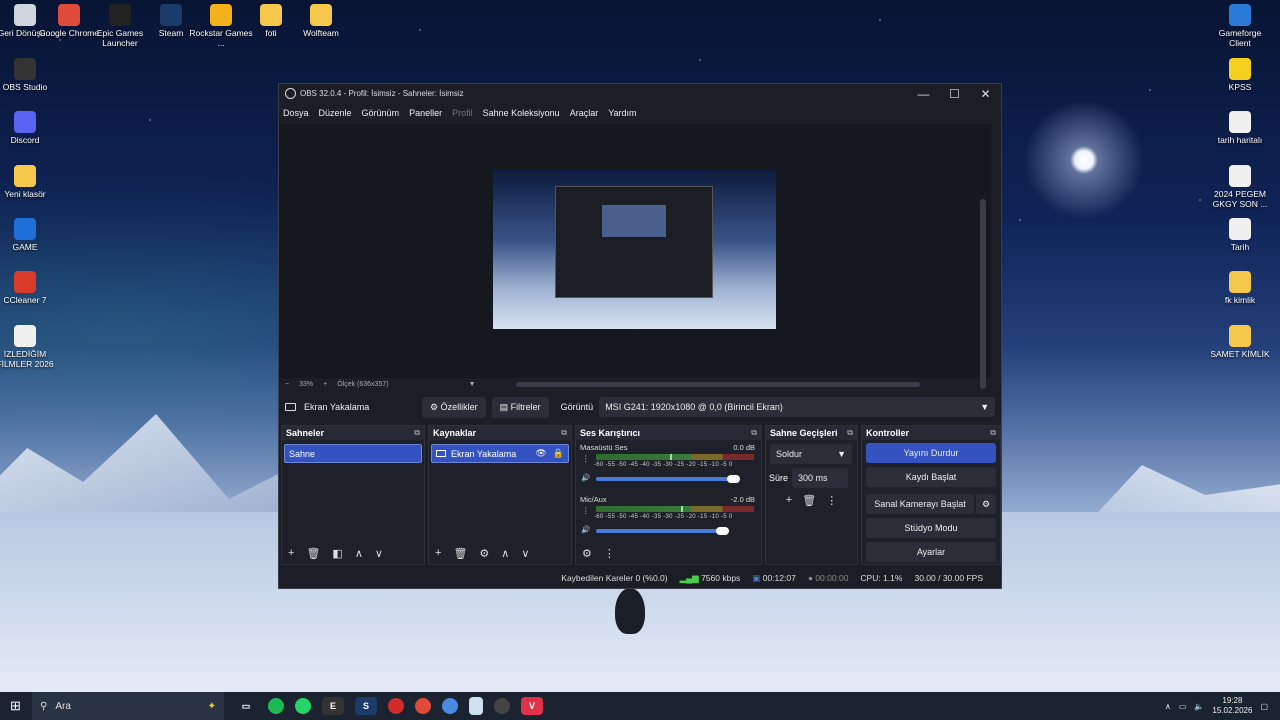 The width and height of the screenshot is (1280, 720). Describe the element at coordinates (584, 113) in the screenshot. I see `menu-tools: Araçlar` at that location.